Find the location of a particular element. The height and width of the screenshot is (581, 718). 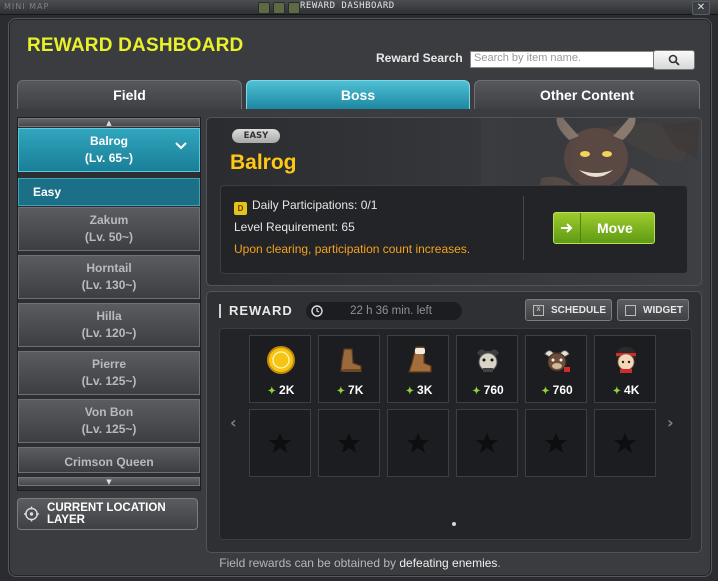

title-bar: MINI MAP REWARD DASHBOARD ✕ is located at coordinates (359, 7).